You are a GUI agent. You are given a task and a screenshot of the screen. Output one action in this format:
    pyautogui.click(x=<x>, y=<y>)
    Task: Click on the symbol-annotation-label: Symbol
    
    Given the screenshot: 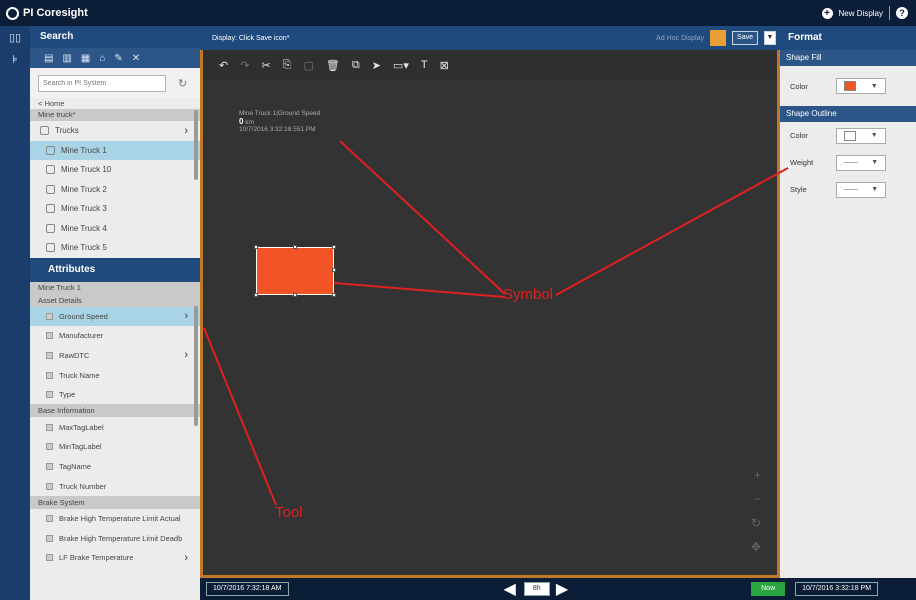 What is the action you would take?
    pyautogui.click(x=528, y=294)
    